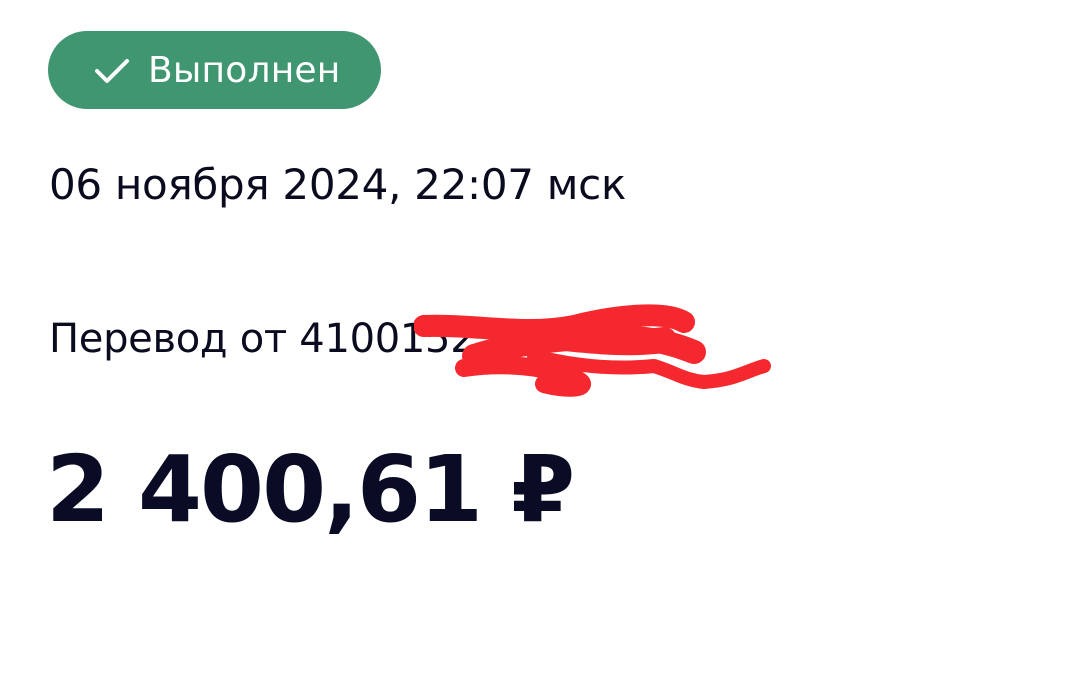  I want to click on transfer-source: Перевод от 4100152, so click(262, 339).